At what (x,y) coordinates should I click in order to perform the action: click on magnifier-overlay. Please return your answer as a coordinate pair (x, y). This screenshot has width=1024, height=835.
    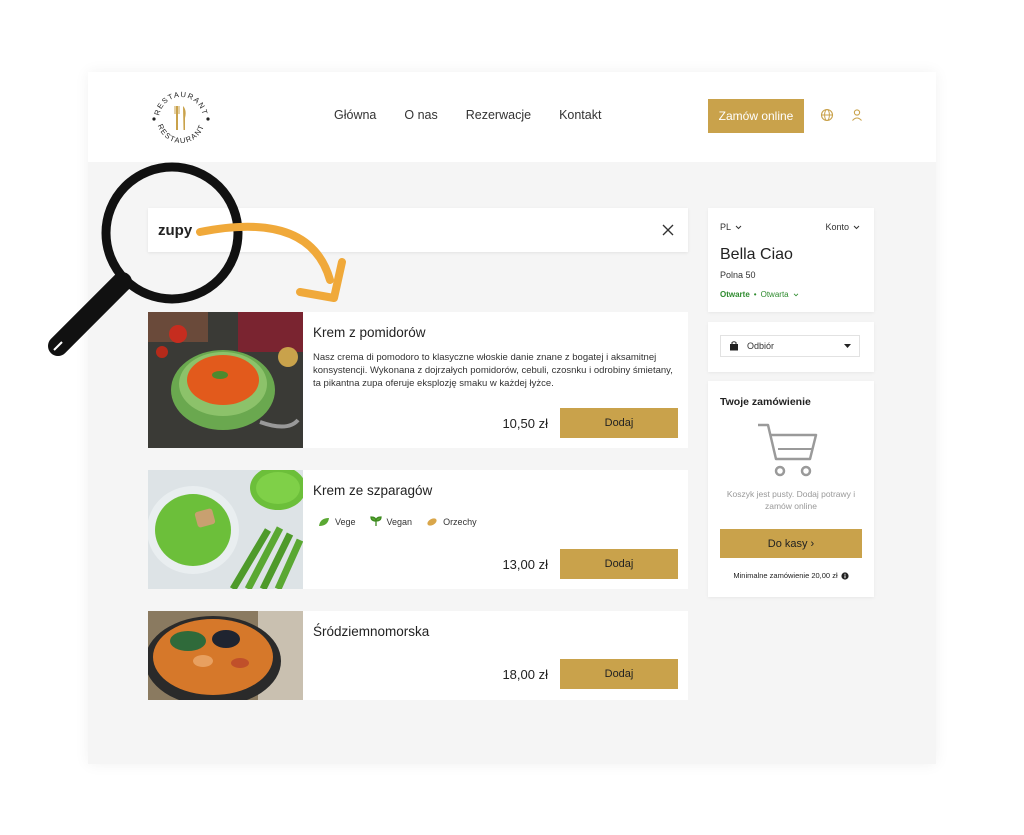
    Looking at the image, I should click on (197, 259).